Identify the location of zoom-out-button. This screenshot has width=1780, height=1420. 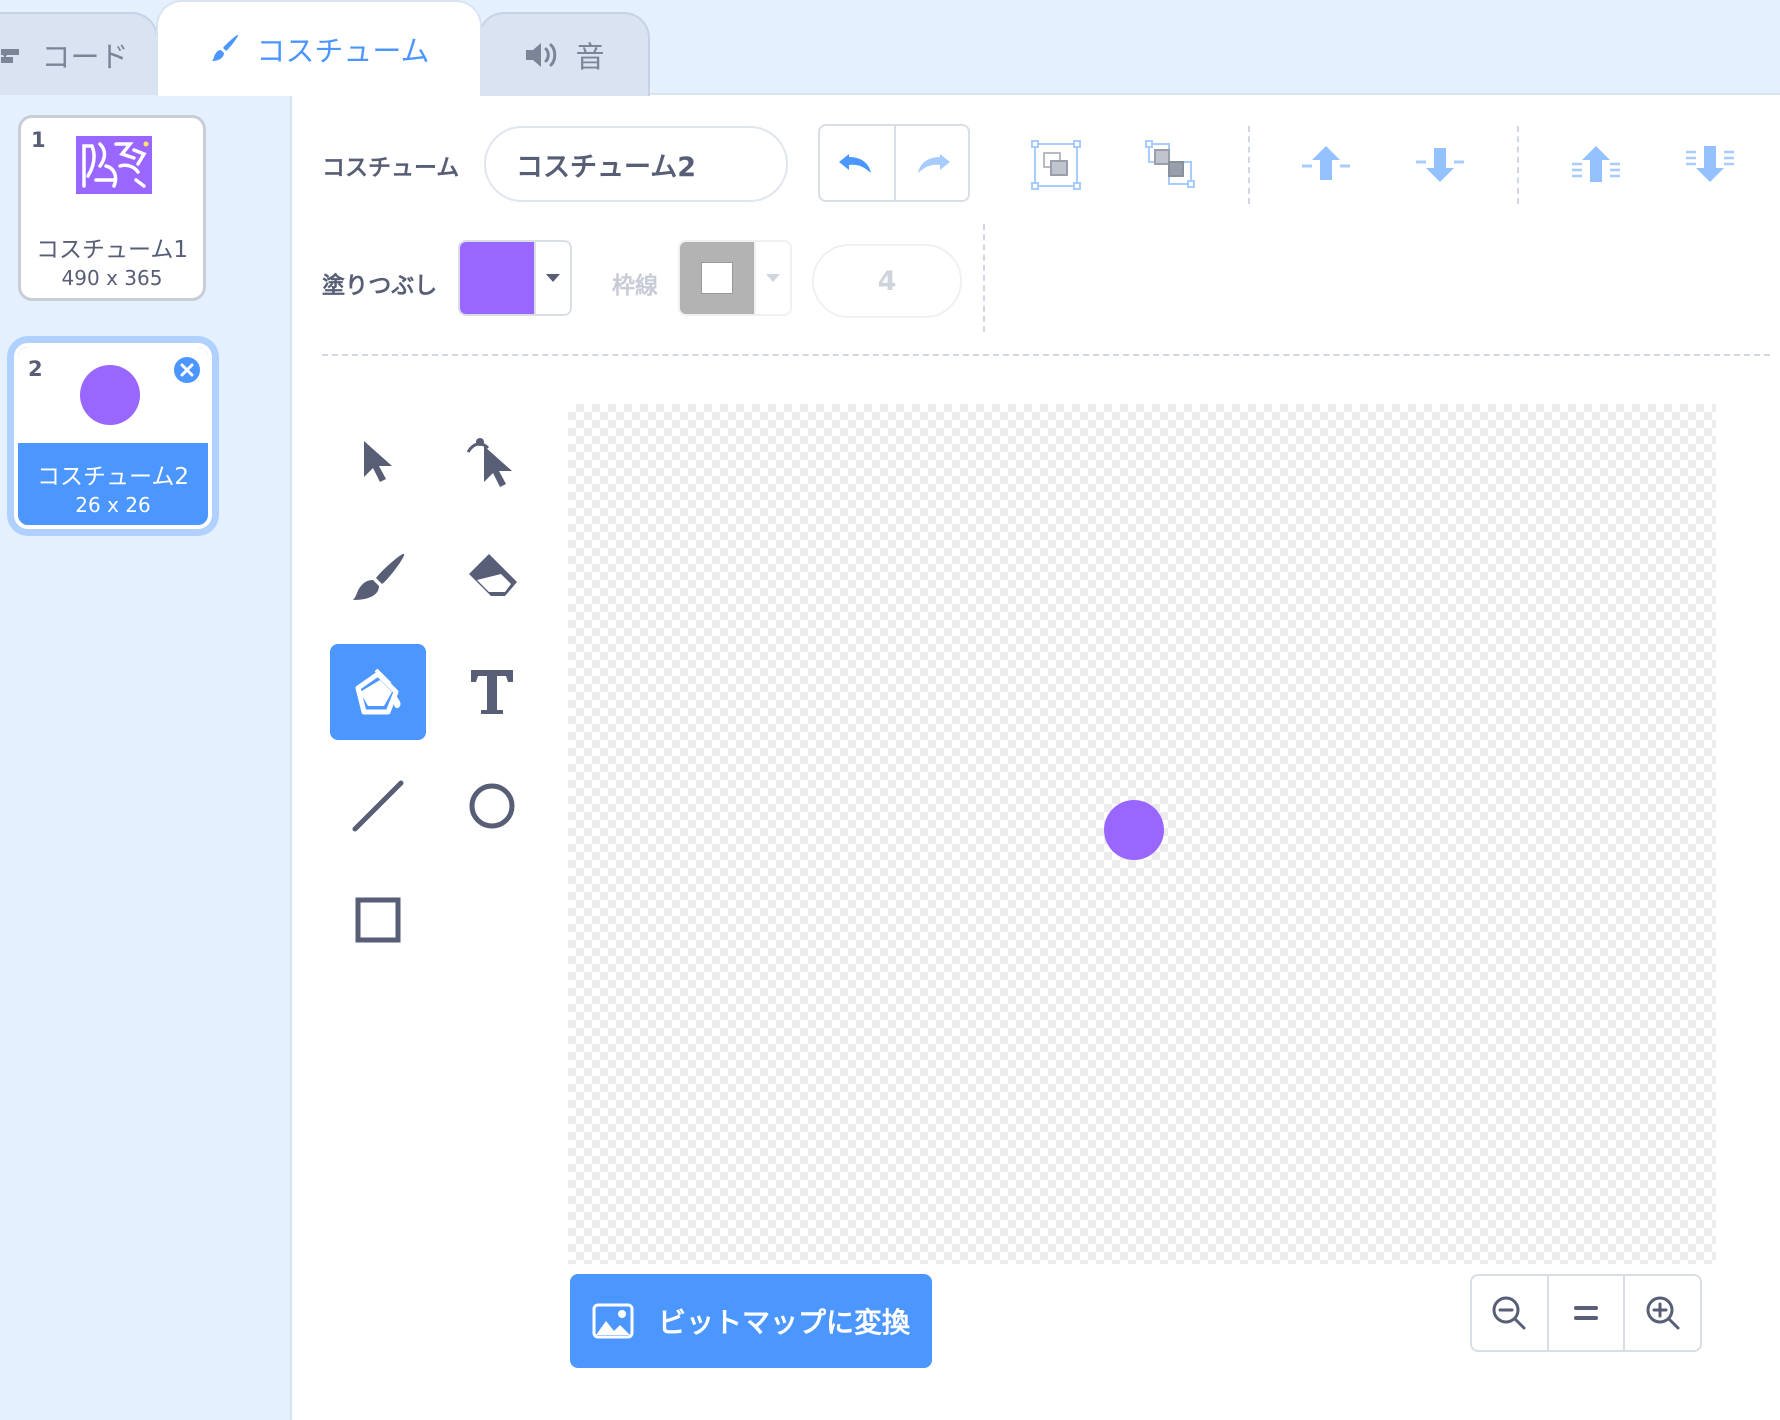
(1509, 1313).